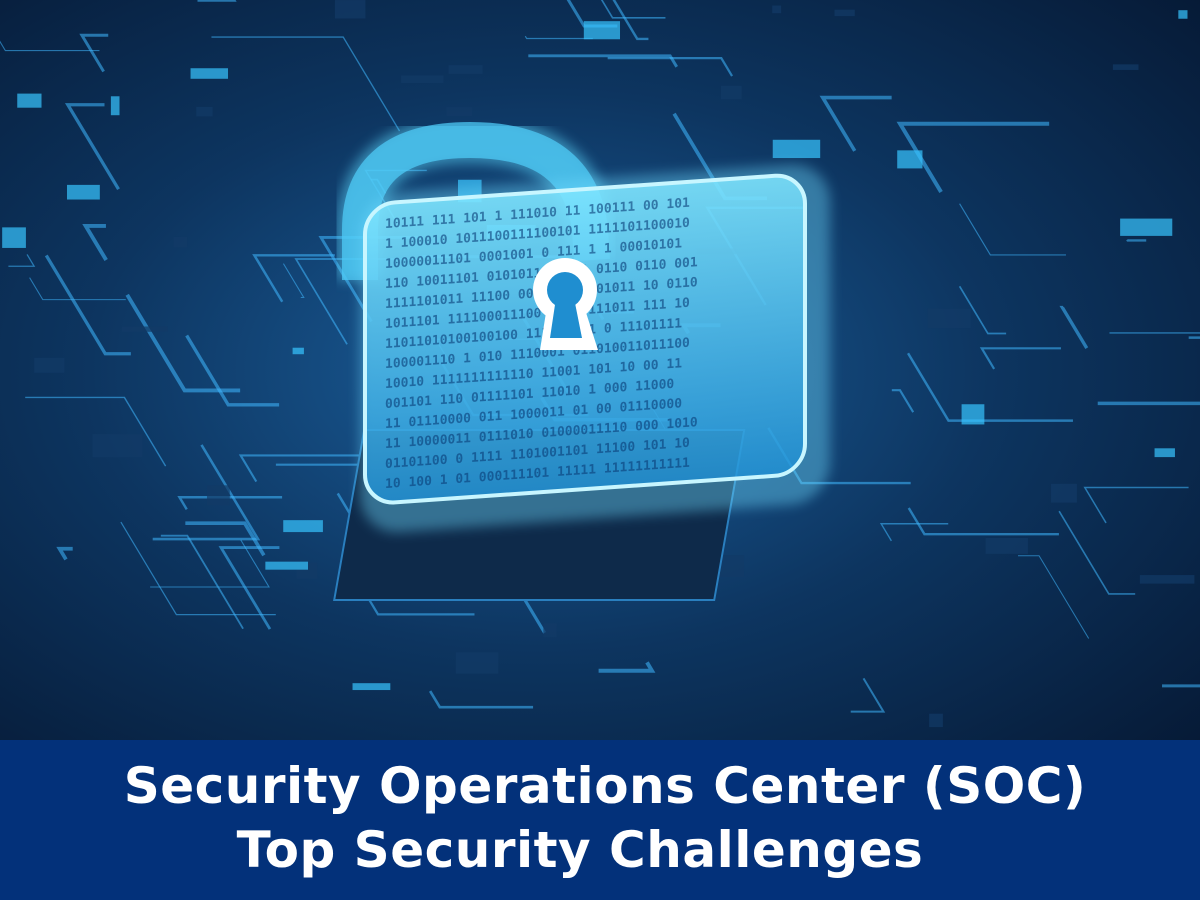 This screenshot has width=1200, height=900. Describe the element at coordinates (580, 850) in the screenshot. I see `title-line-2: Top Security Challenges` at that location.